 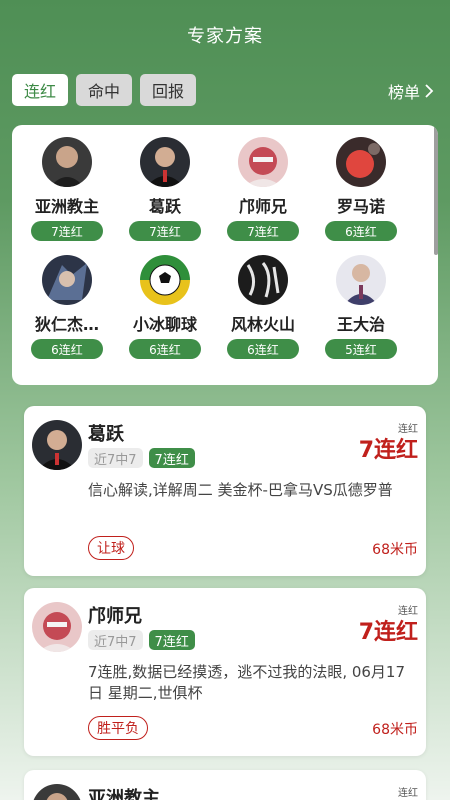 I want to click on filter-tabs: 连红 命中 回报, so click(x=104, y=90).